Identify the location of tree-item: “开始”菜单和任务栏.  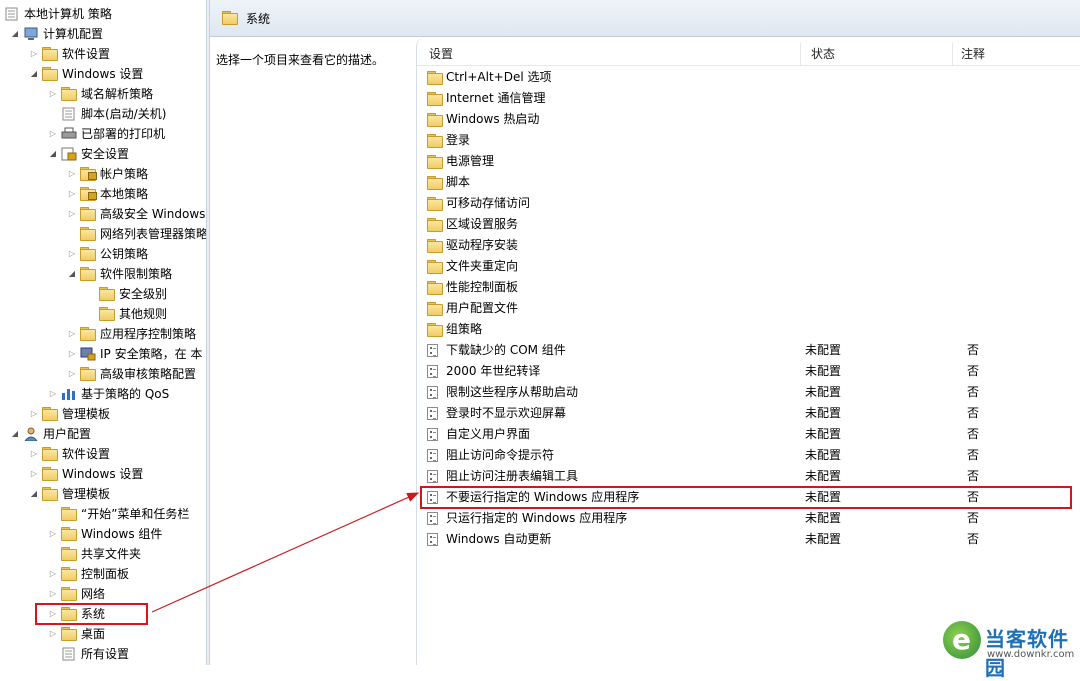
(103, 514).